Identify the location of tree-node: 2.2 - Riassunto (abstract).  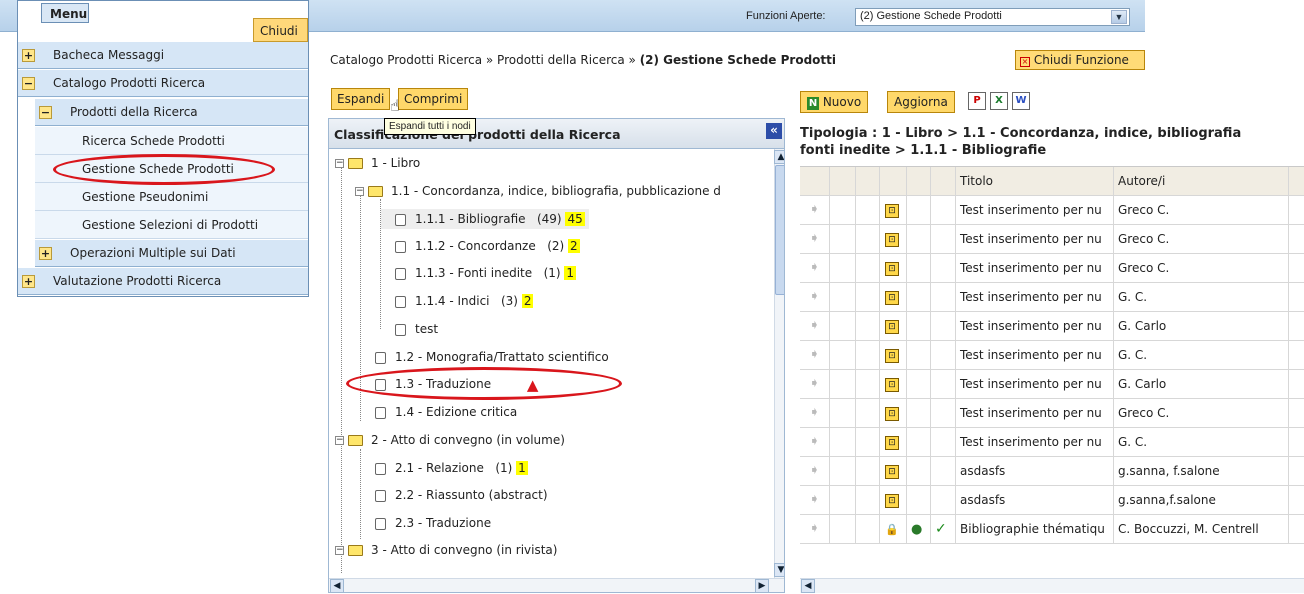
(454, 495).